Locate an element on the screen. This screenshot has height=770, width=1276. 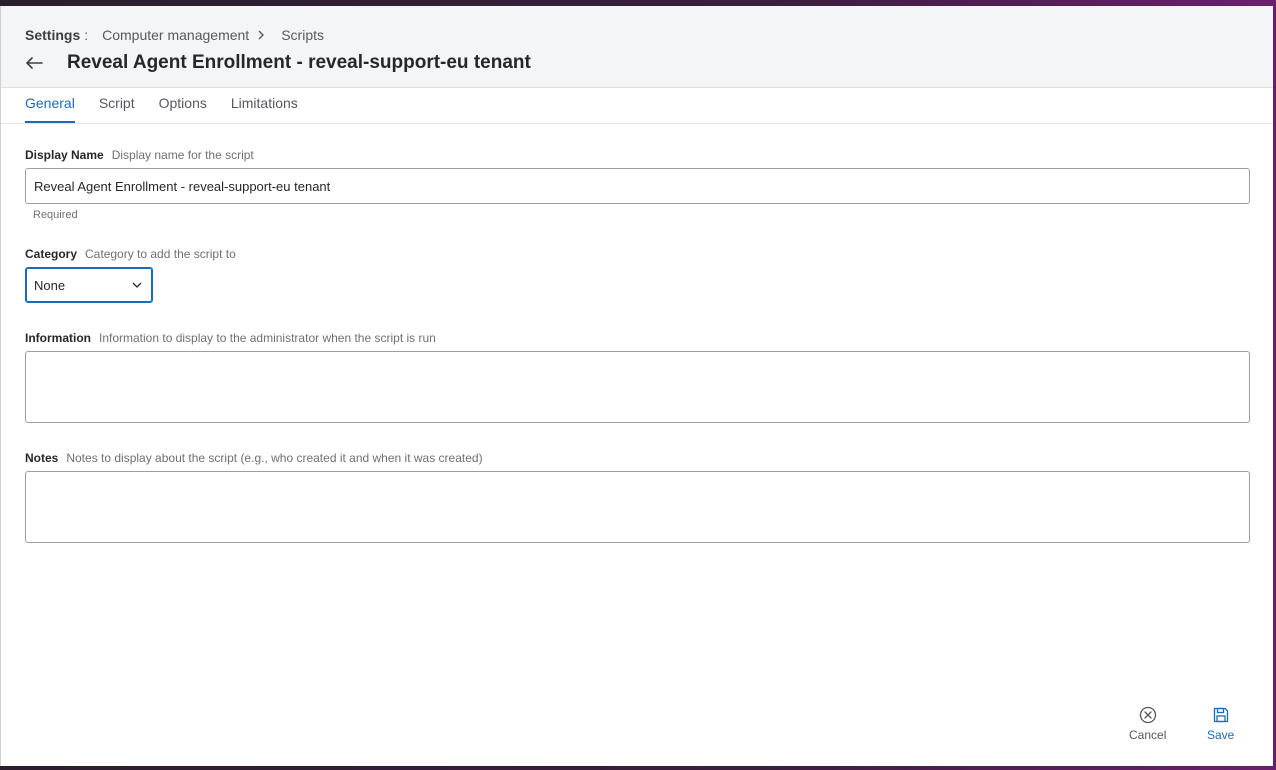
information-label: Information is located at coordinates (58, 338).